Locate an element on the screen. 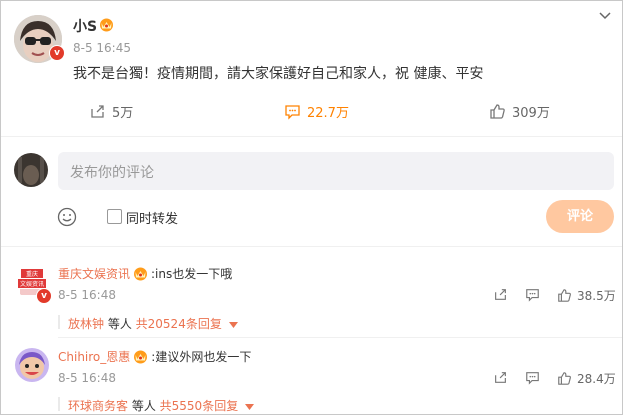  my-avatar is located at coordinates (31, 170).